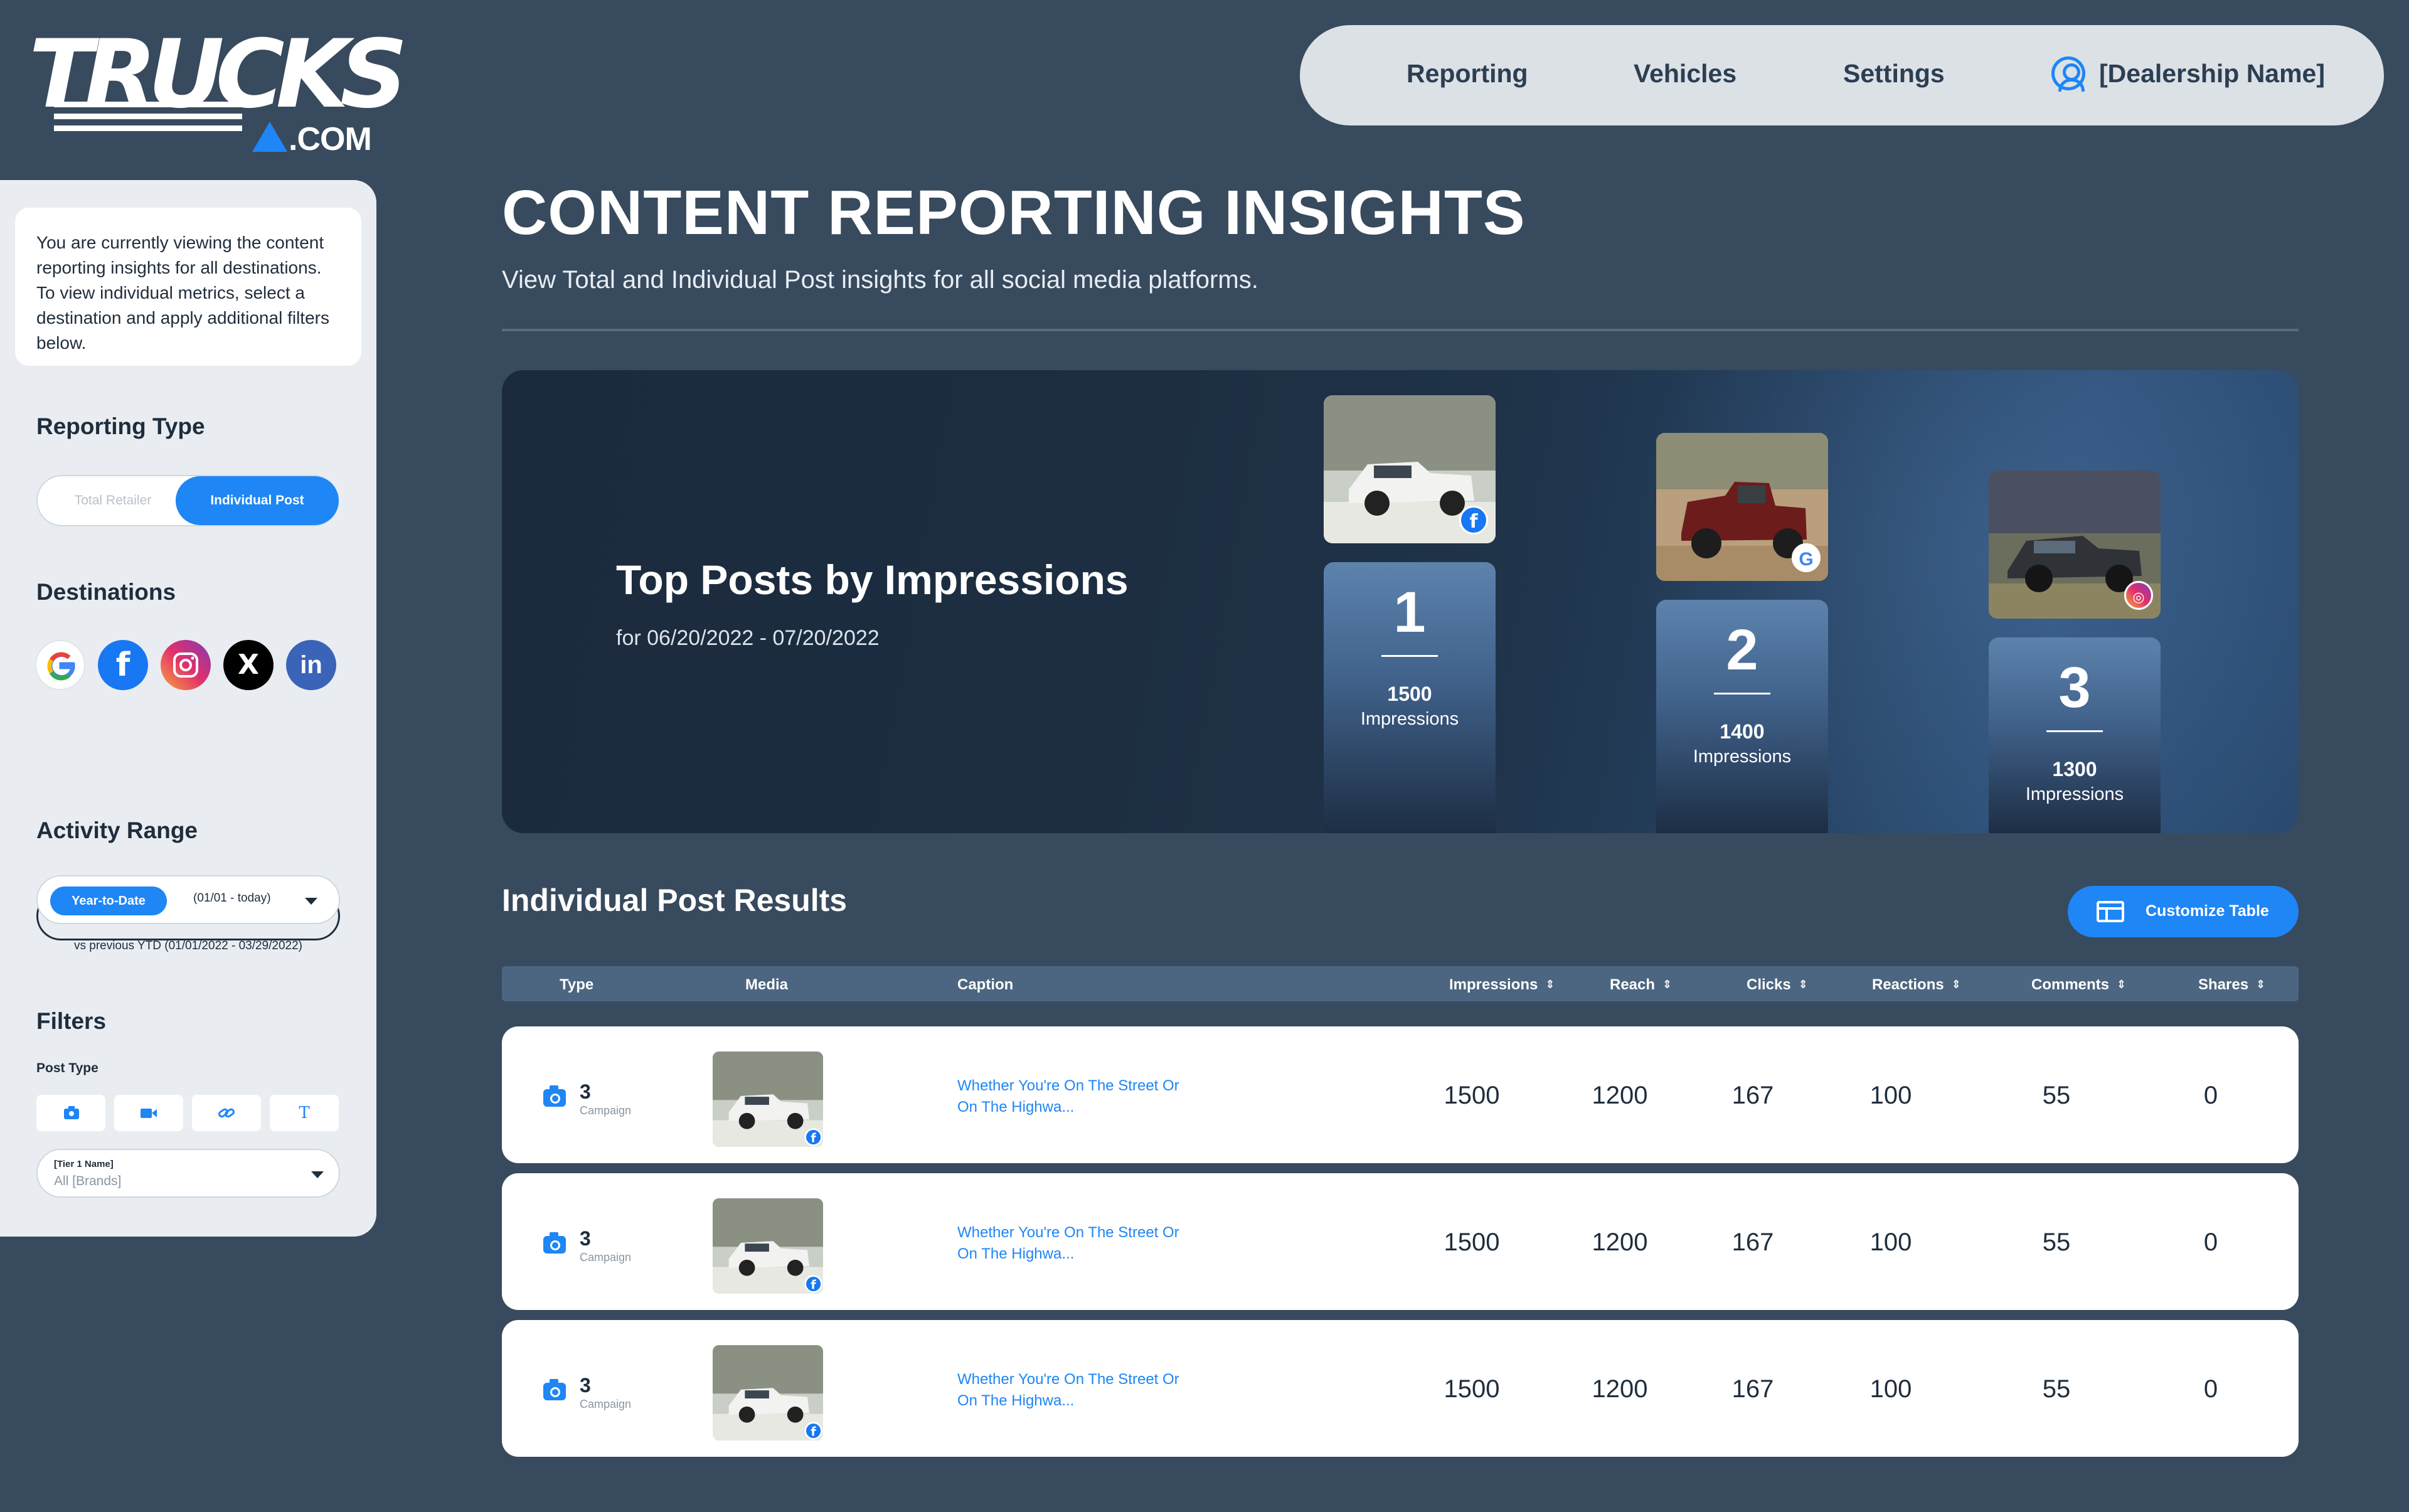 The height and width of the screenshot is (1512, 2409). I want to click on column-caption: Caption, so click(985, 985).